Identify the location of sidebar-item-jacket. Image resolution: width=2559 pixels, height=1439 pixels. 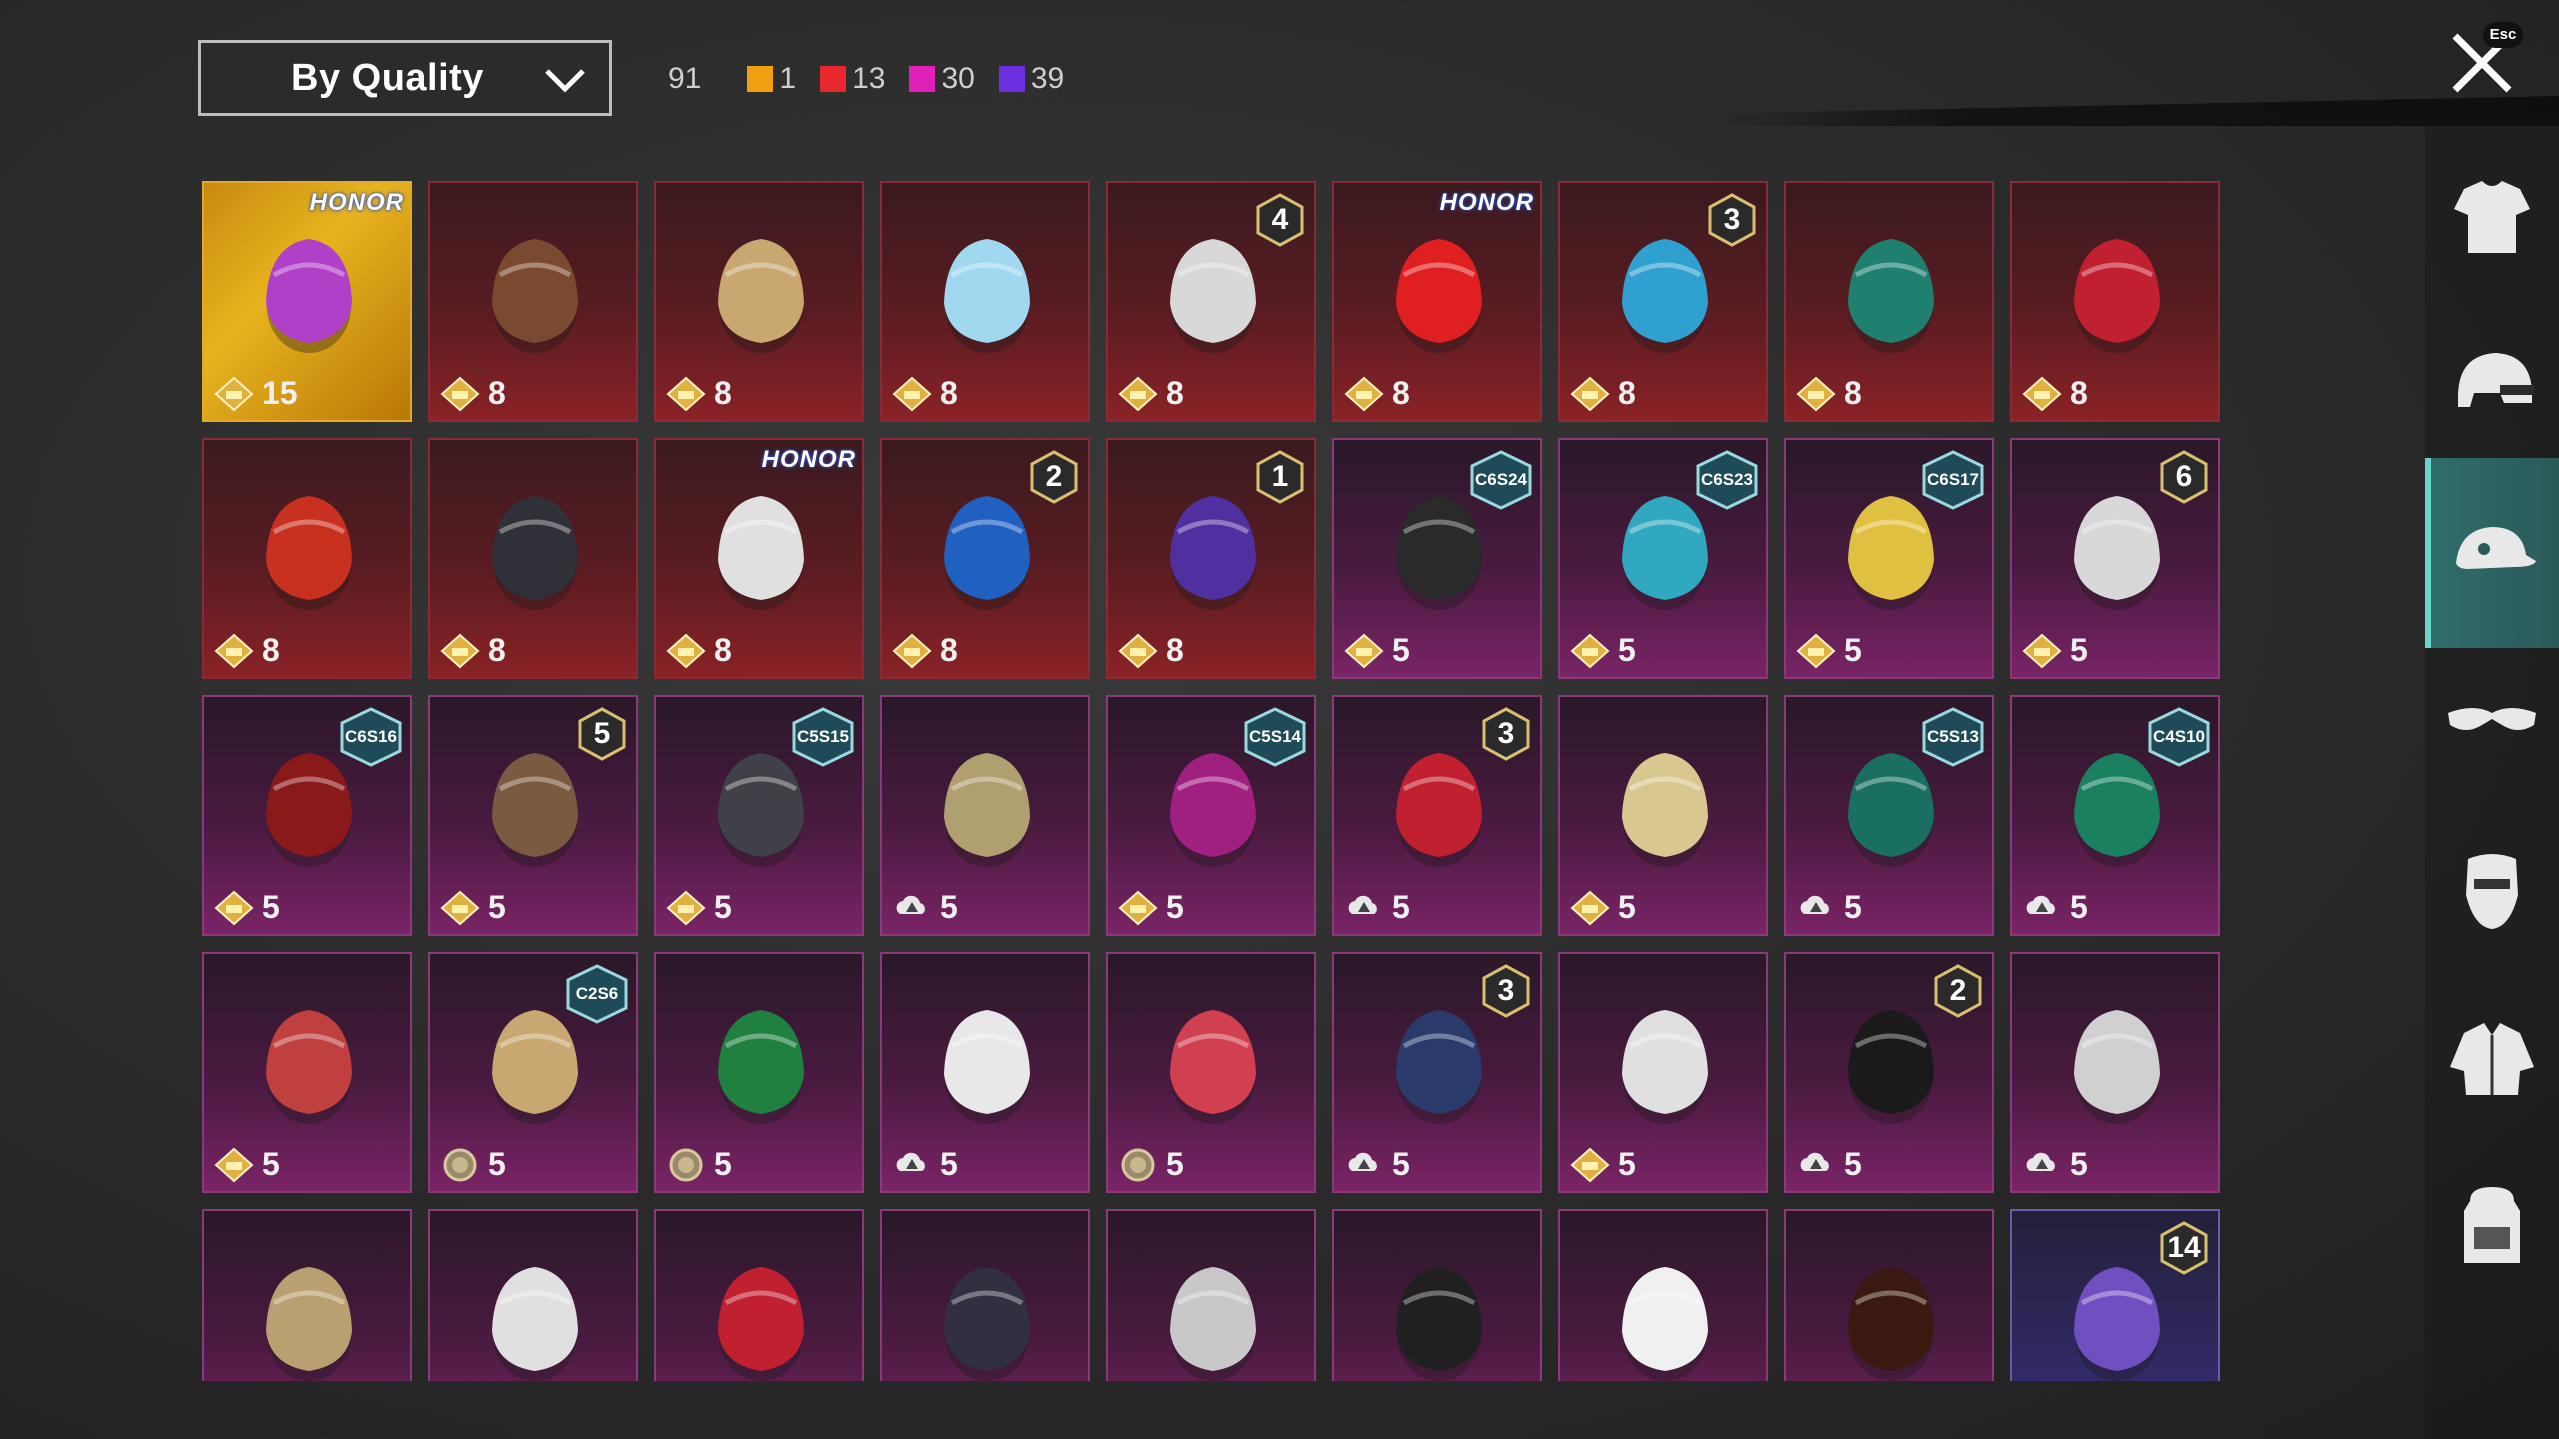
(2492, 1057).